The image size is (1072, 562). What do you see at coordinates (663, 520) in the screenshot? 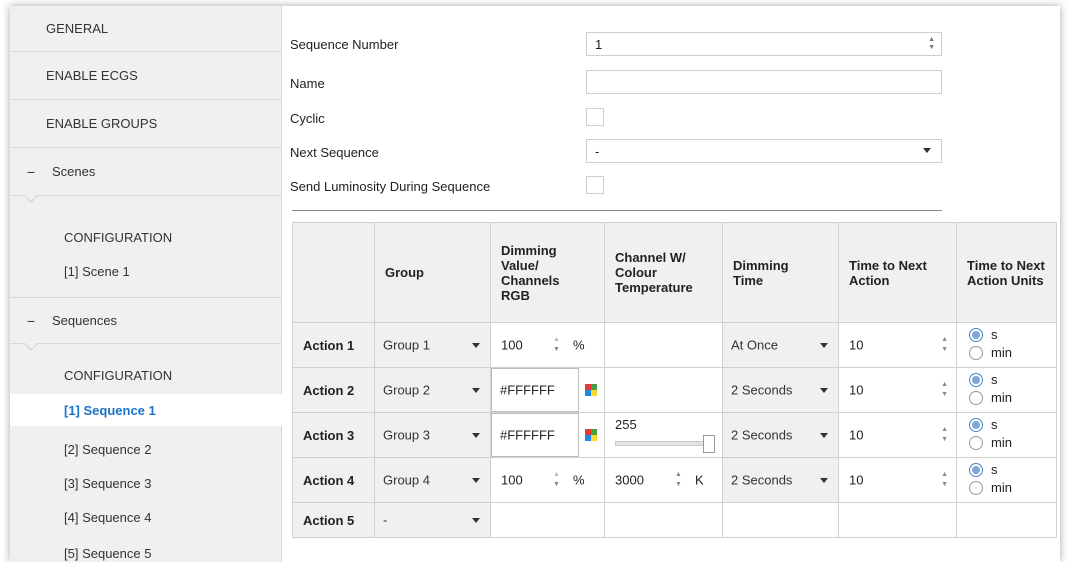
I see `empty-cell` at bounding box center [663, 520].